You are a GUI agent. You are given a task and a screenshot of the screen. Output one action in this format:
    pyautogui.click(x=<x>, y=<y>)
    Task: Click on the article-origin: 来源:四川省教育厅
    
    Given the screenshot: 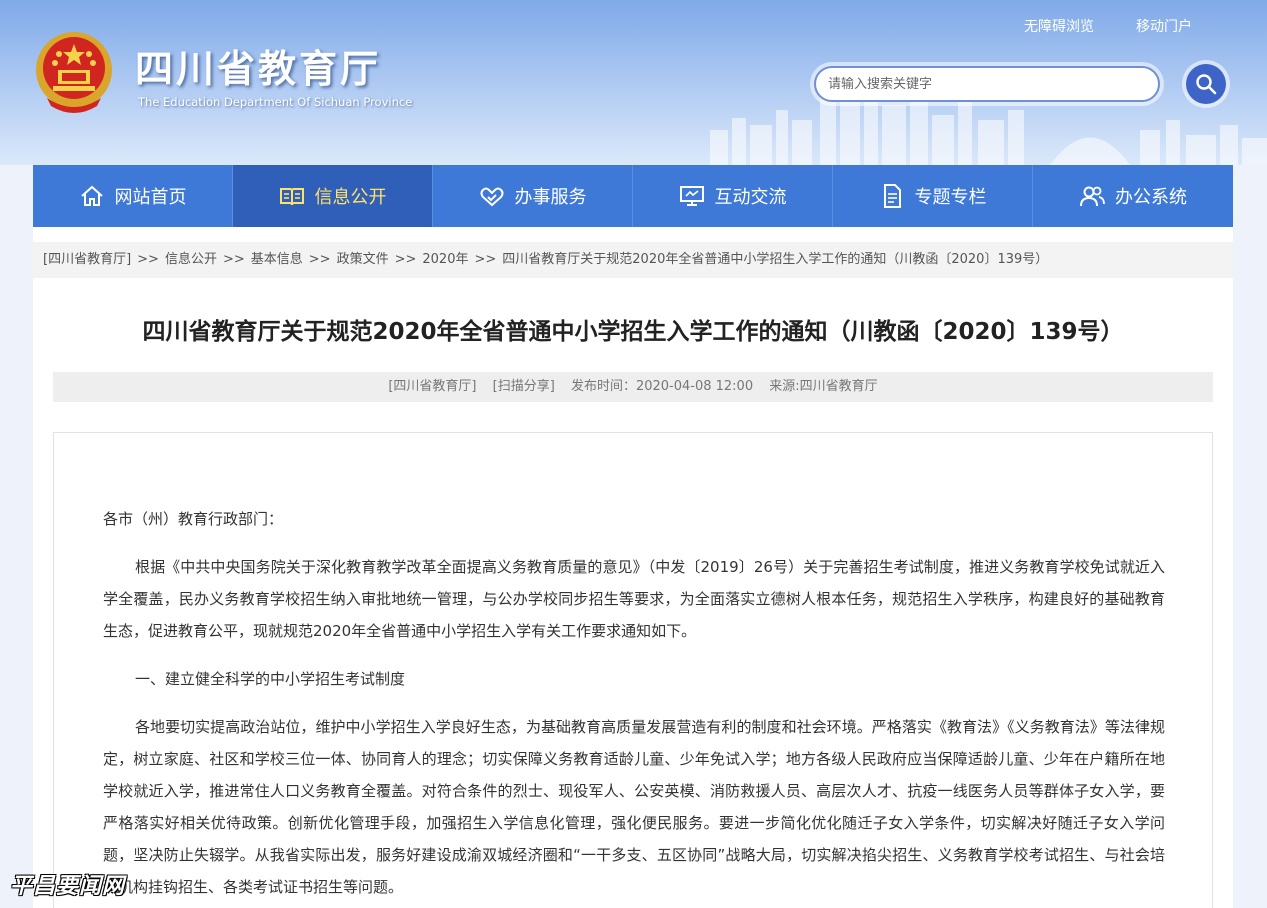 What is the action you would take?
    pyautogui.click(x=823, y=386)
    